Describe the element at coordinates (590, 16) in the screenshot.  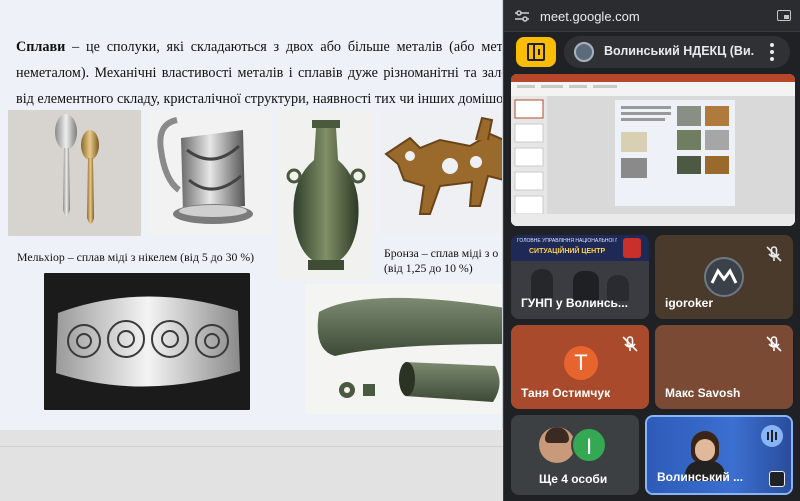
I see `meet-url: meet.google.com` at that location.